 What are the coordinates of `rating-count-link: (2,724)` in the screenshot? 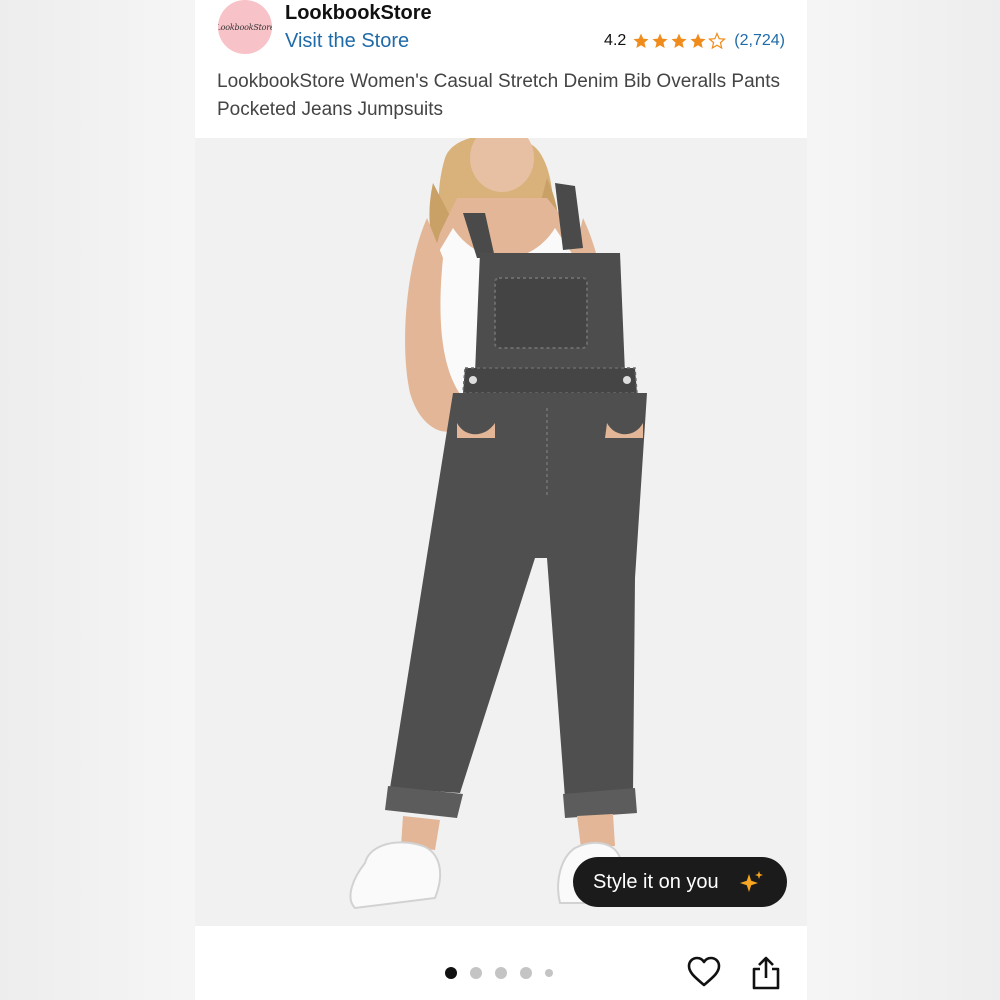 It's located at (759, 41).